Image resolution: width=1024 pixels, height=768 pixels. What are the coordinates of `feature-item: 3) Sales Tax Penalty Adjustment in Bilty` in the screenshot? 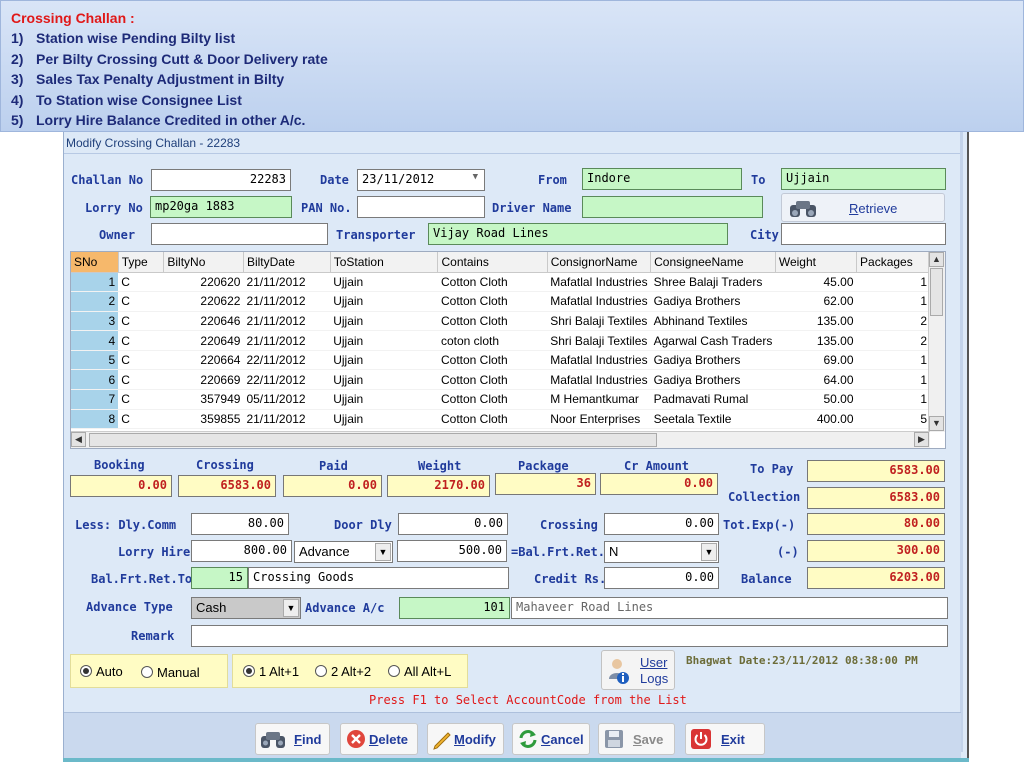 It's located at (148, 79).